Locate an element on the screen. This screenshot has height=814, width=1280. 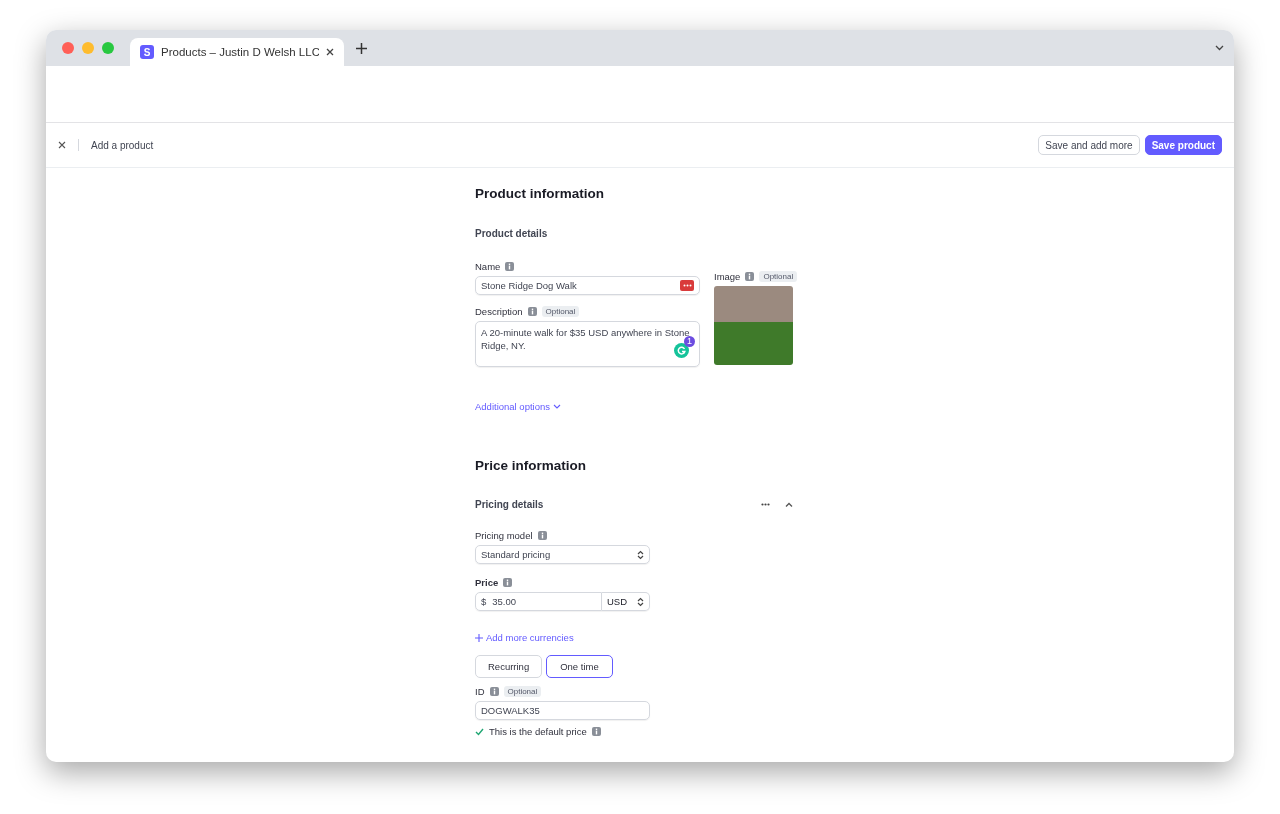
additional-options-link: Additional options is located at coordinates (638, 406).